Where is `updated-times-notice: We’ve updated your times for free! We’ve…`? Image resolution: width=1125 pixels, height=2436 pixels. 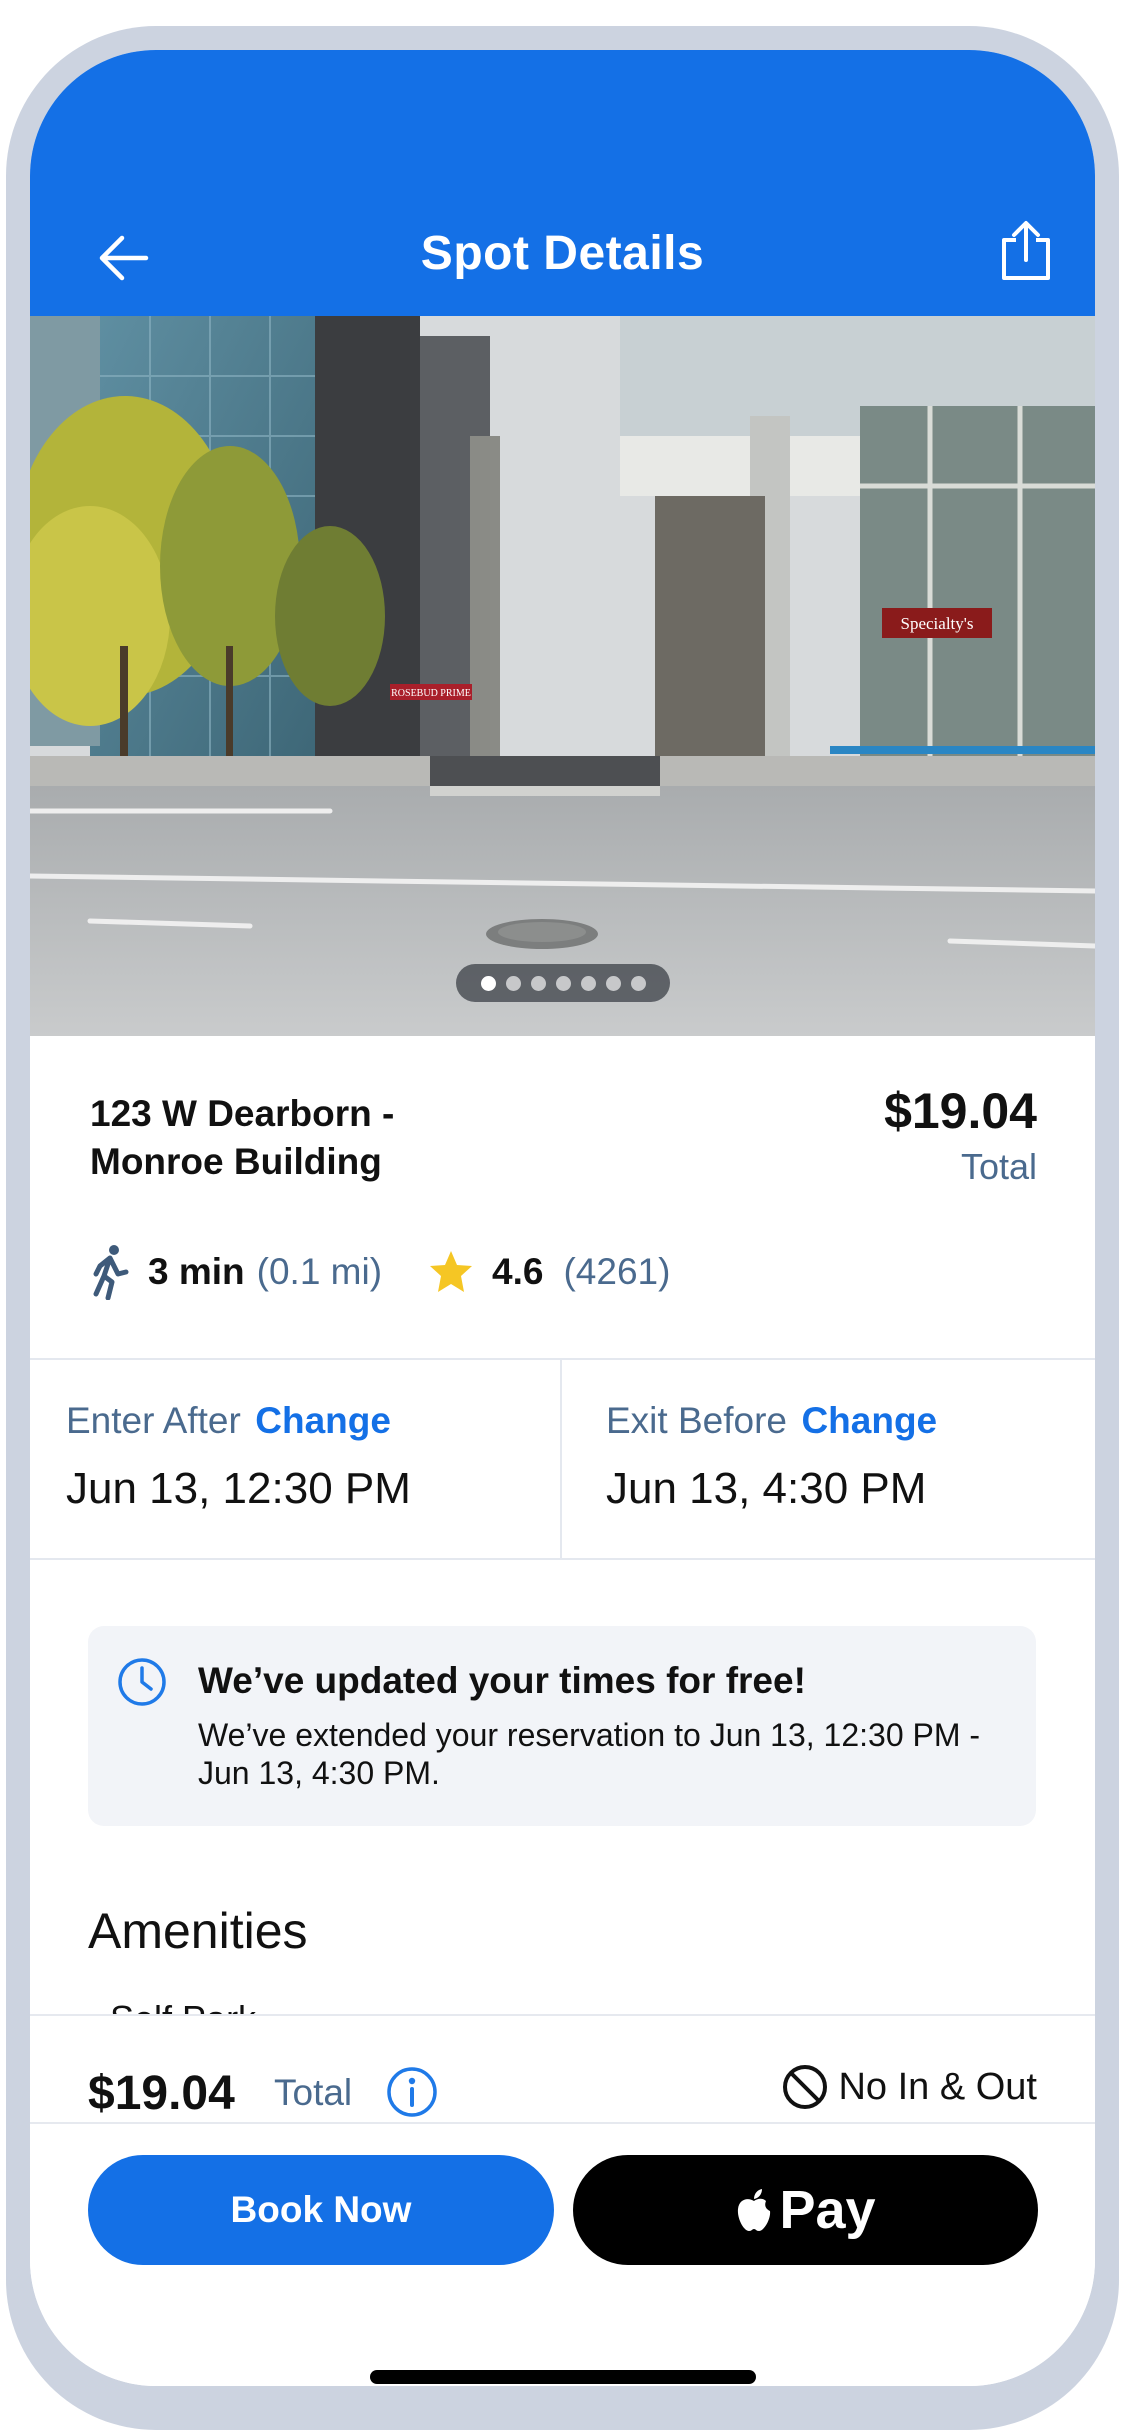 updated-times-notice: We’ve updated your times for free! We’ve… is located at coordinates (562, 1726).